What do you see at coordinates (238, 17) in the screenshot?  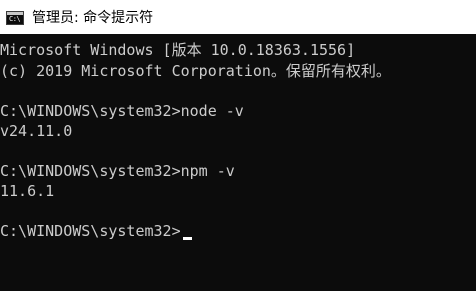 I see `title-bar: C:\ 管理员: 命令提示符` at bounding box center [238, 17].